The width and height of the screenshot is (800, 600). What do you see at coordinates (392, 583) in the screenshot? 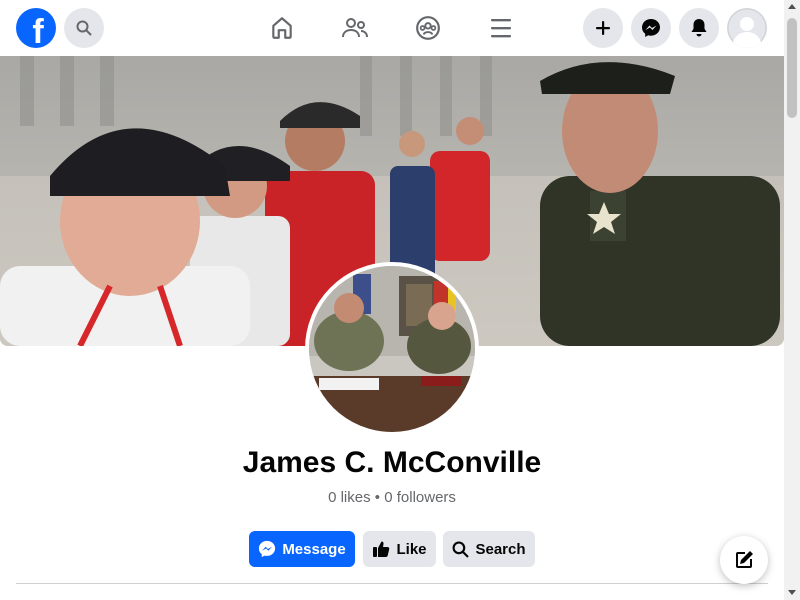
I see `section-divider` at bounding box center [392, 583].